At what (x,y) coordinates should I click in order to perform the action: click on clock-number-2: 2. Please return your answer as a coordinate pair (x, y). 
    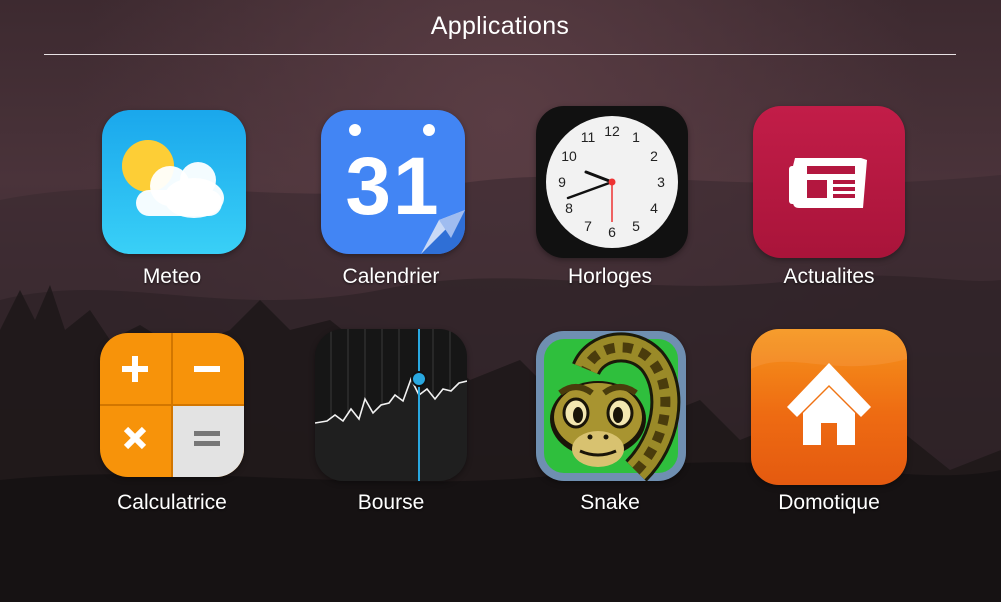
    Looking at the image, I should click on (654, 156).